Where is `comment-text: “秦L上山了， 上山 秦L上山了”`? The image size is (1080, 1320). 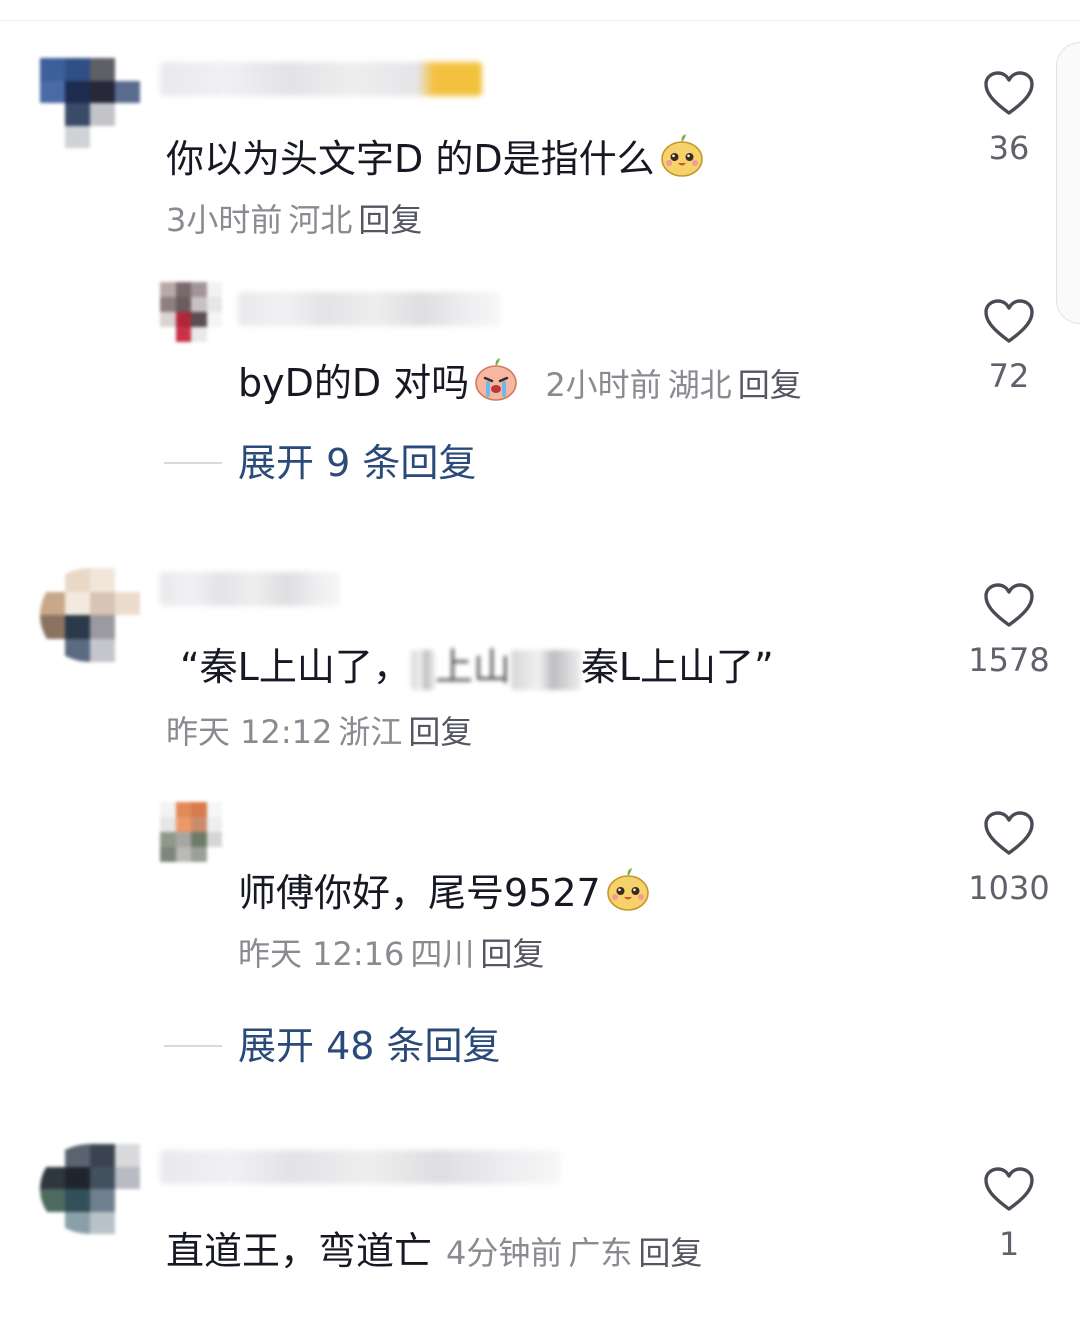
comment-text: “秦L上山了， 上山 秦L上山了” is located at coordinates (477, 667).